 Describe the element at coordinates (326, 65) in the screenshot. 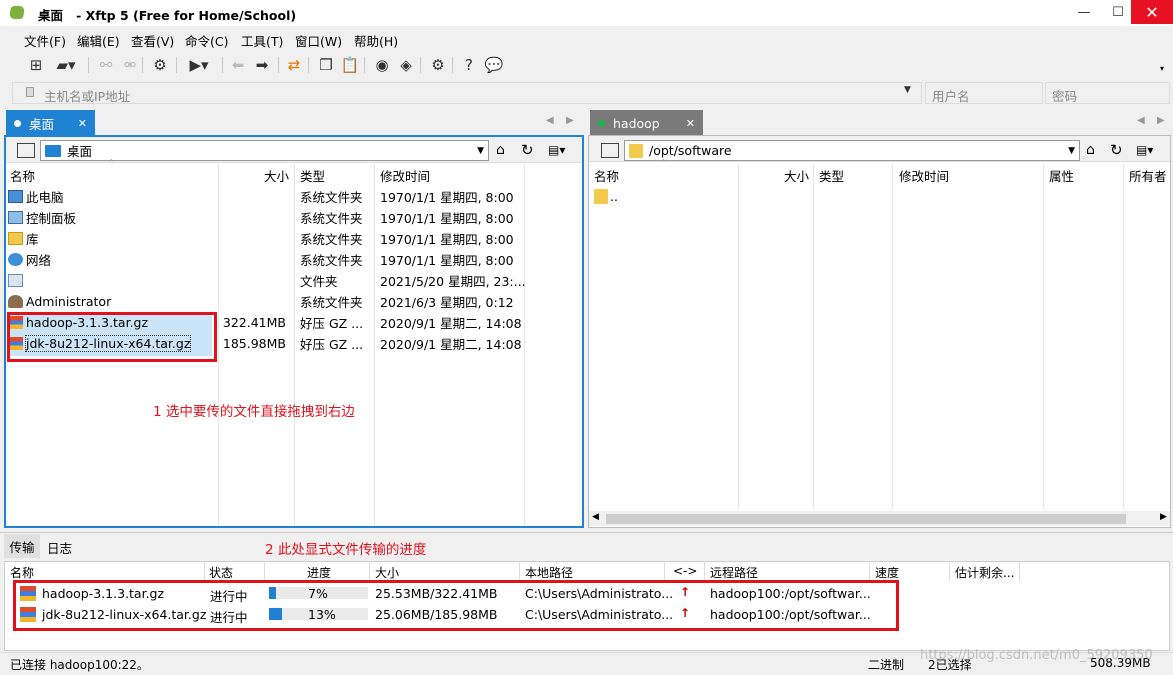

I see `copy-icon: ❐` at that location.